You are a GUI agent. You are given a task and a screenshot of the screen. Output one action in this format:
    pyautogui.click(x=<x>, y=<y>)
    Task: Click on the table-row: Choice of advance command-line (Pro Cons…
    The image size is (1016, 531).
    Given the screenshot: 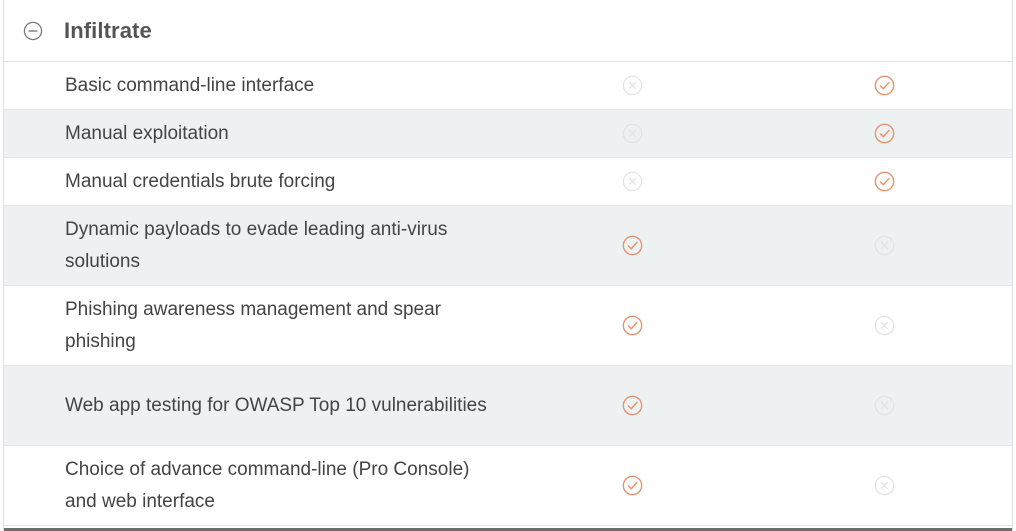 What is the action you would take?
    pyautogui.click(x=508, y=486)
    